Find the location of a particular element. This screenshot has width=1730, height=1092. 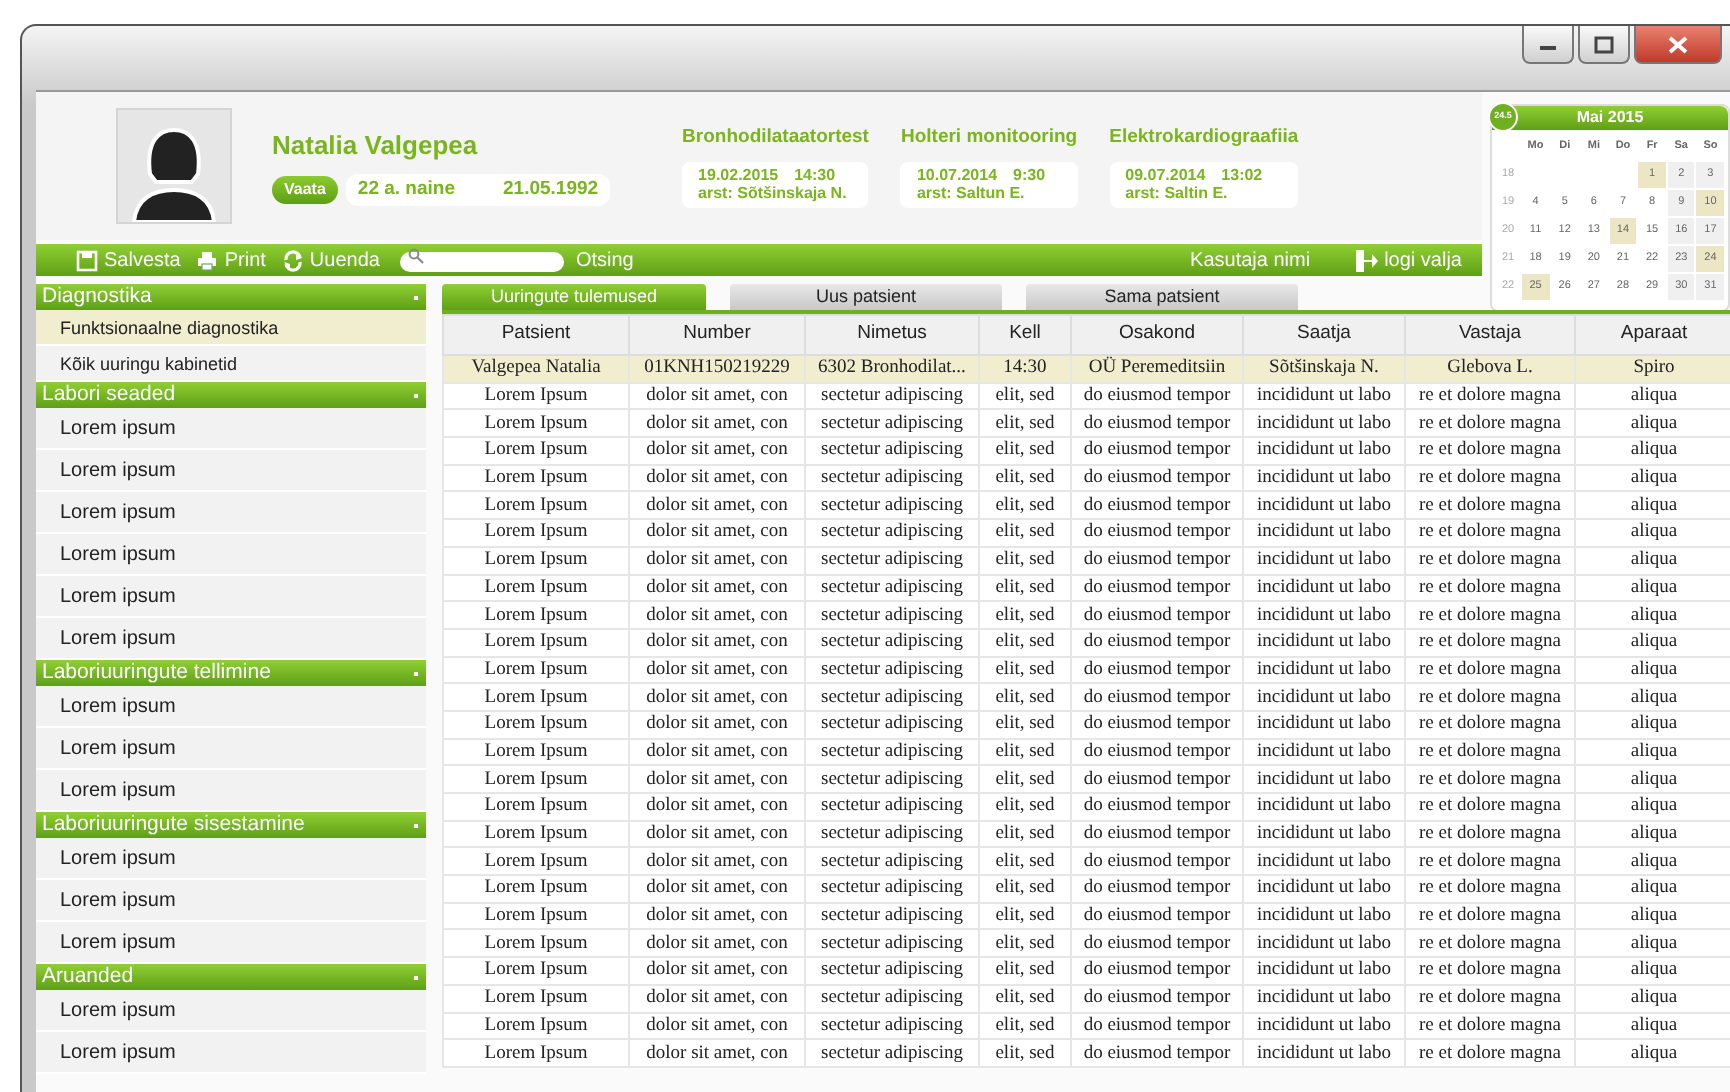

table-cell: 01KNH150219229 is located at coordinates (717, 369).